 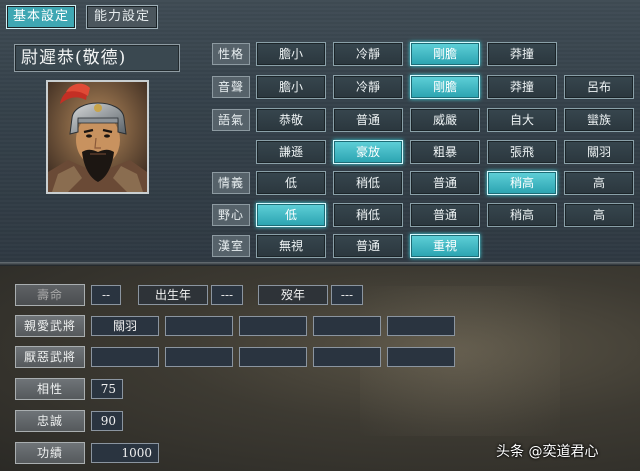 What do you see at coordinates (50, 389) in the screenshot?
I see `compatibility-button: 相性` at bounding box center [50, 389].